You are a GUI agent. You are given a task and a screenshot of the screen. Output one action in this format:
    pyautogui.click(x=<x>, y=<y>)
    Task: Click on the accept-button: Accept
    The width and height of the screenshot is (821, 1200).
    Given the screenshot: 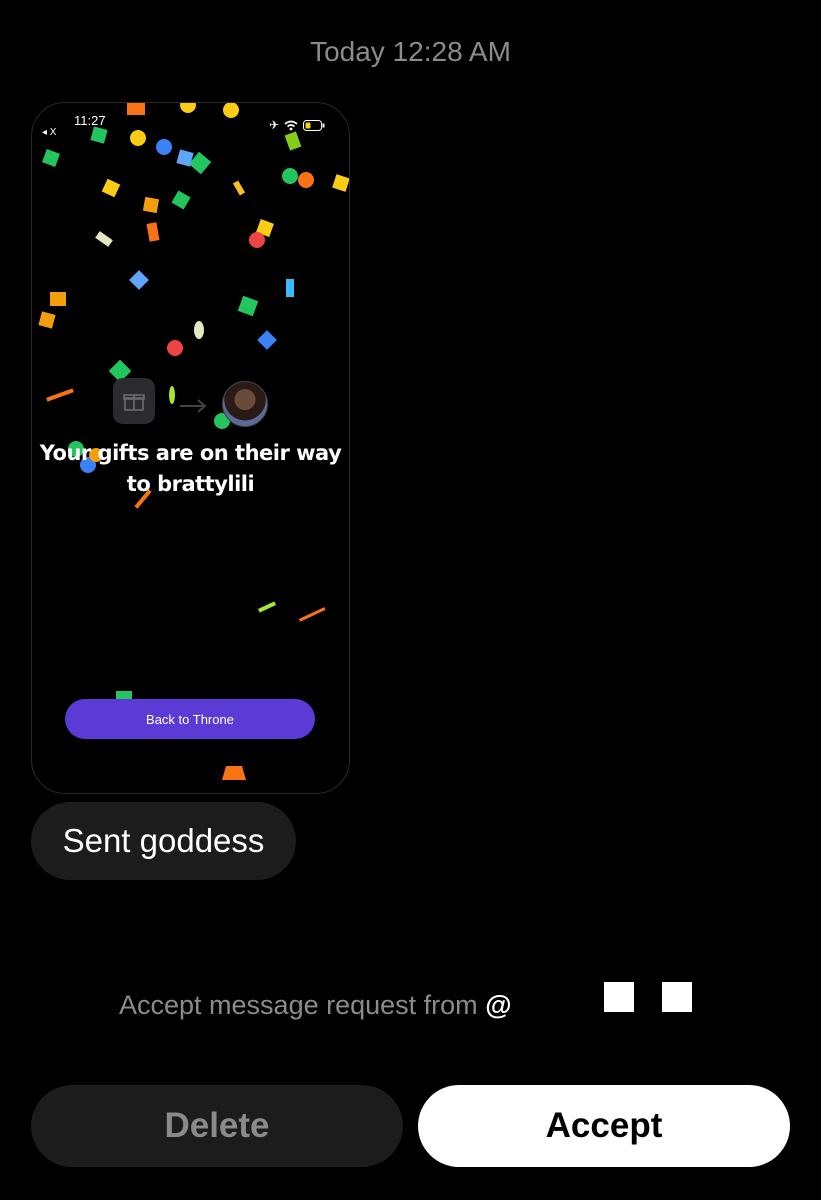 What is the action you would take?
    pyautogui.click(x=604, y=1126)
    